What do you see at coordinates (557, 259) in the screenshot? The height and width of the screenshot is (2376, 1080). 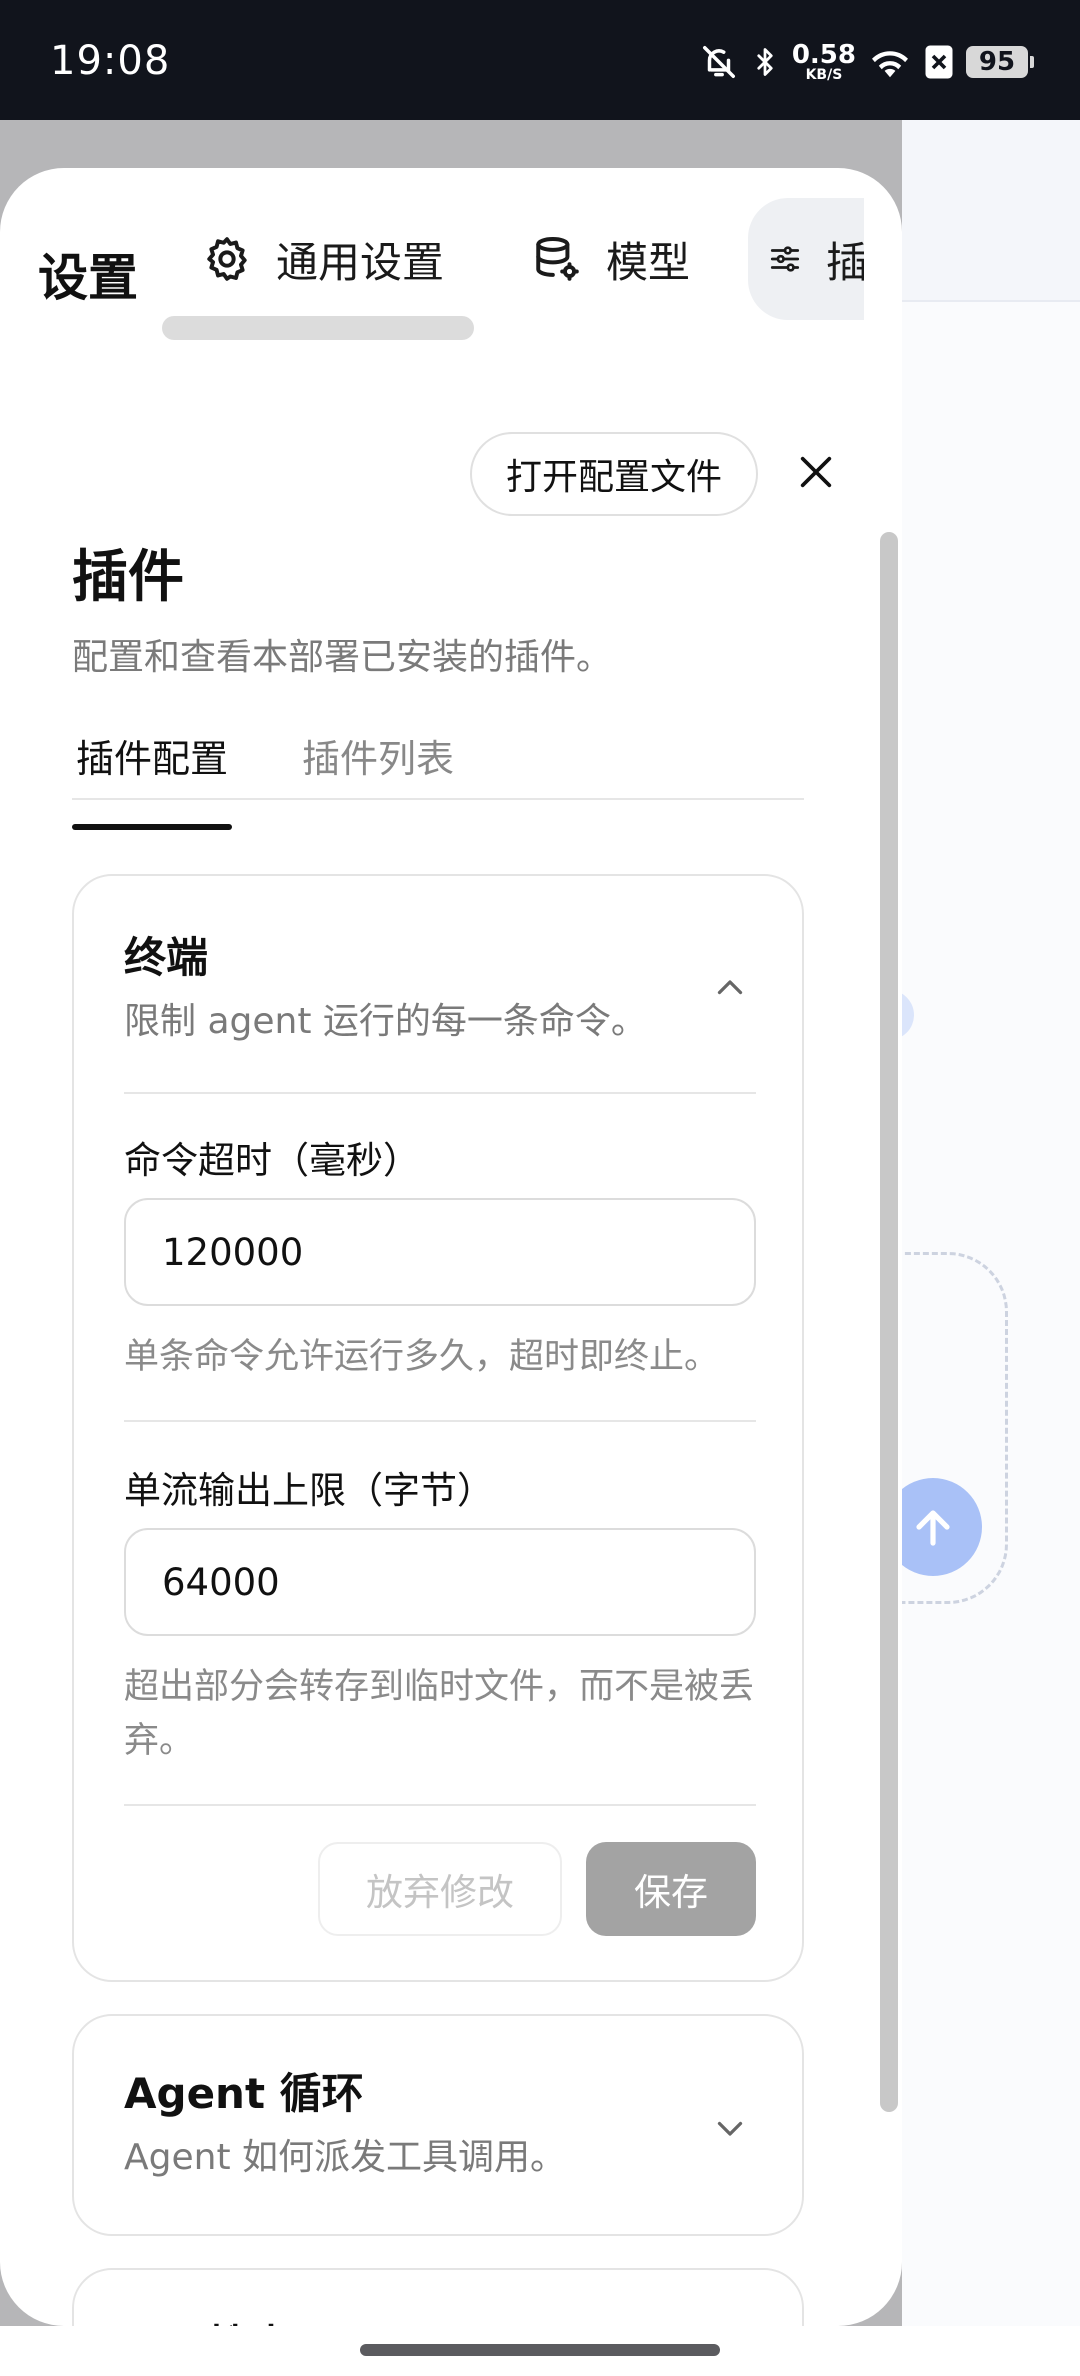 I see `database-gear-icon` at bounding box center [557, 259].